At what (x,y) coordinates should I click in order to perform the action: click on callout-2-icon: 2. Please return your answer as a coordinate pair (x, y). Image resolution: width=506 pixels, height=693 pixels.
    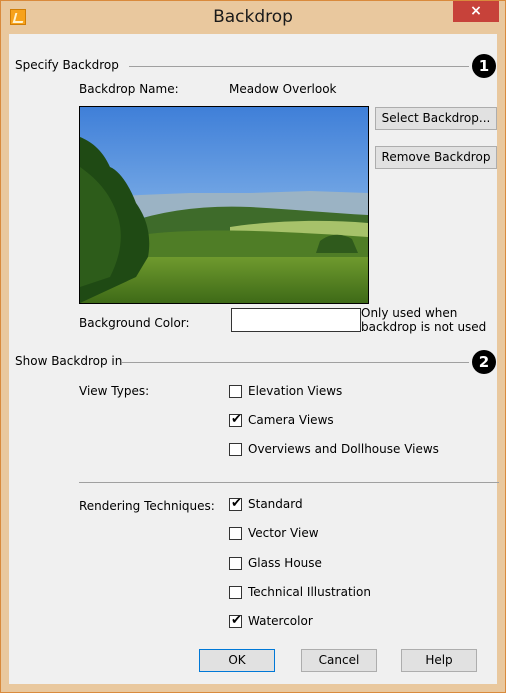
    Looking at the image, I should click on (484, 362).